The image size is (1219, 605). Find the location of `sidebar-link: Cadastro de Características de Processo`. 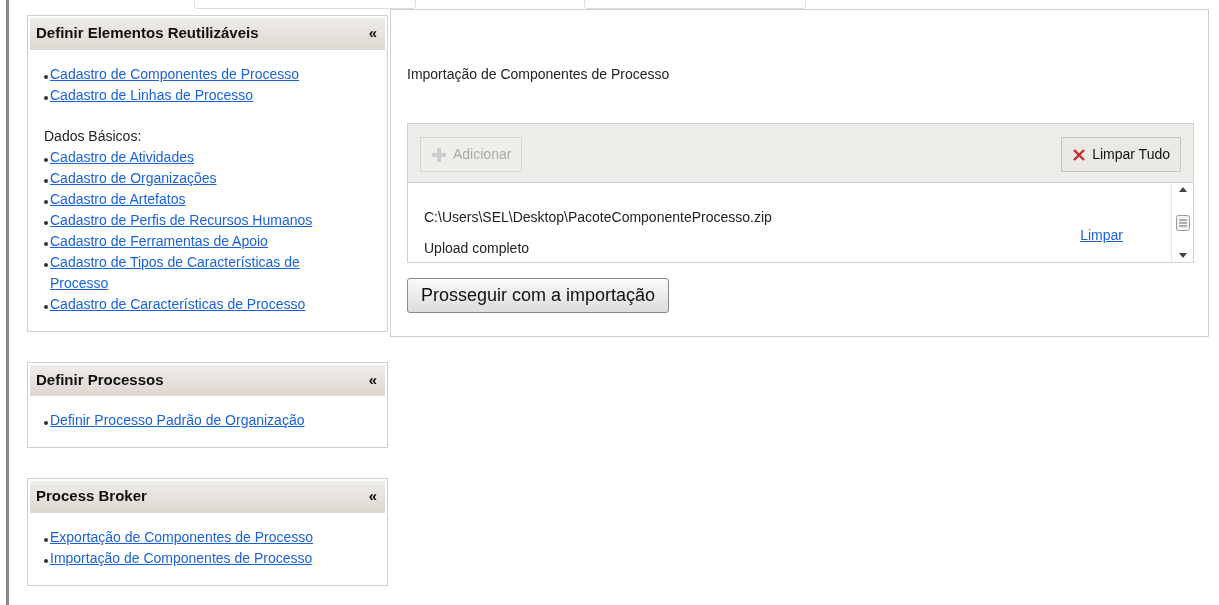

sidebar-link: Cadastro de Características de Processo is located at coordinates (178, 304).